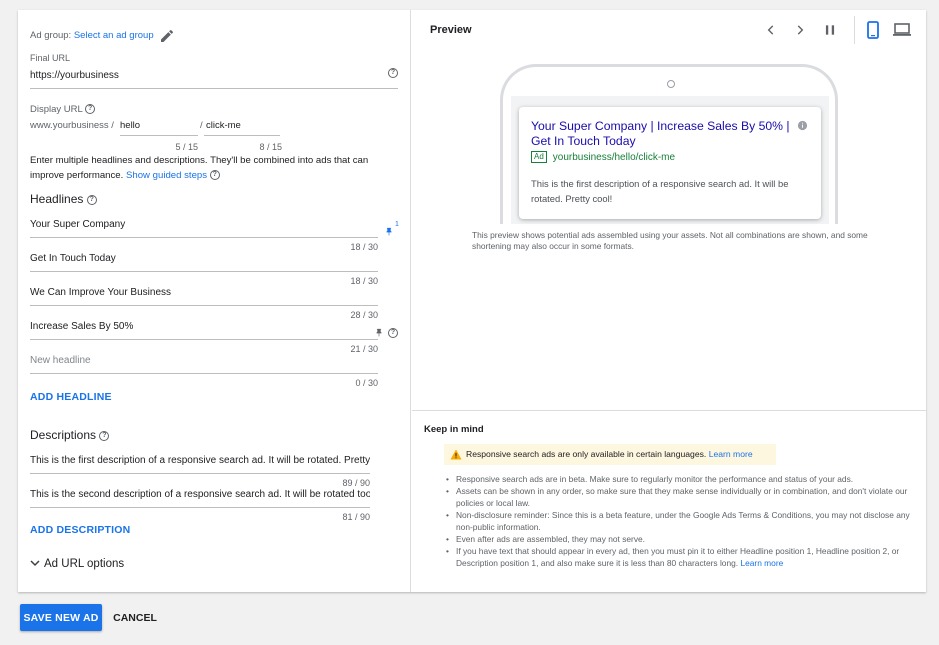 This screenshot has width=939, height=645. I want to click on warning-icon, so click(456, 454).